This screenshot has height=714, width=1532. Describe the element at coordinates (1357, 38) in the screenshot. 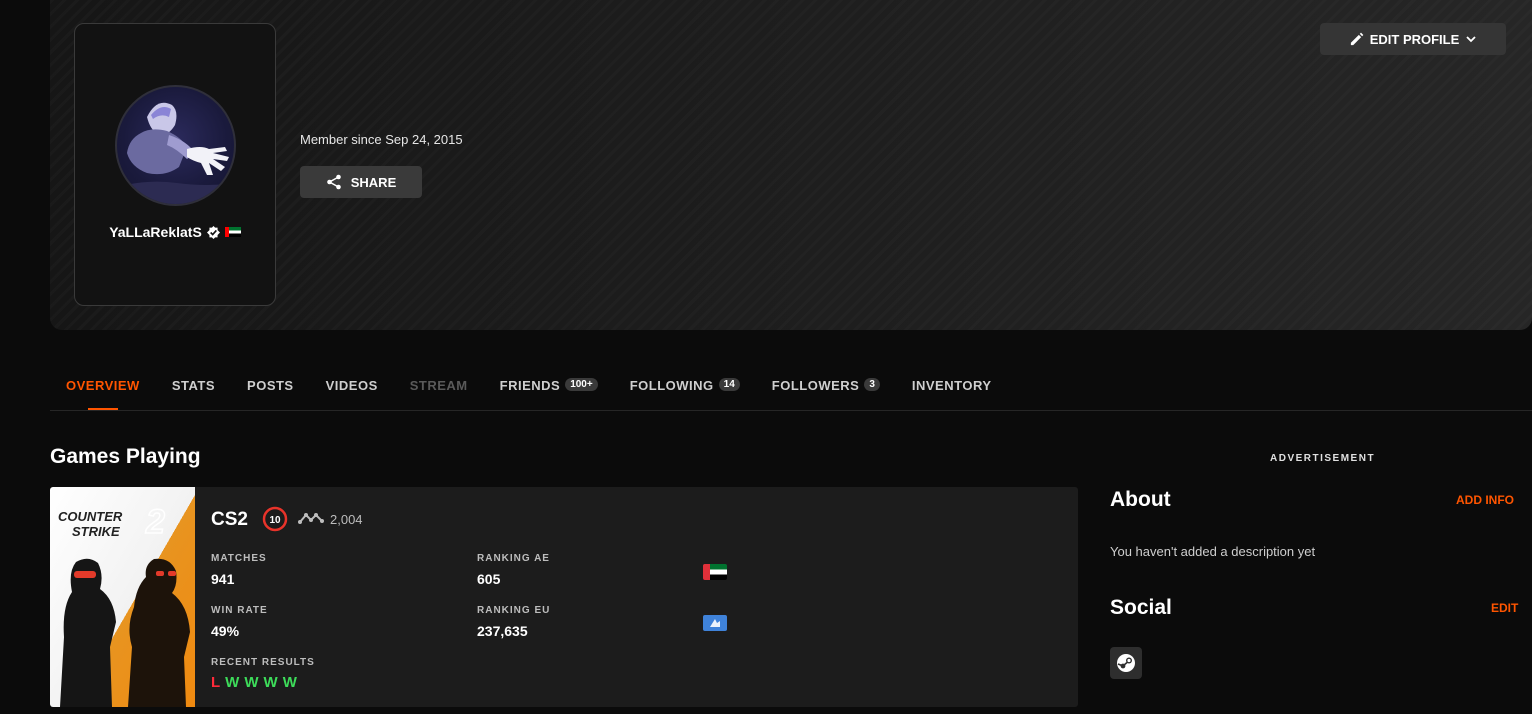

I see `pencil-icon` at that location.